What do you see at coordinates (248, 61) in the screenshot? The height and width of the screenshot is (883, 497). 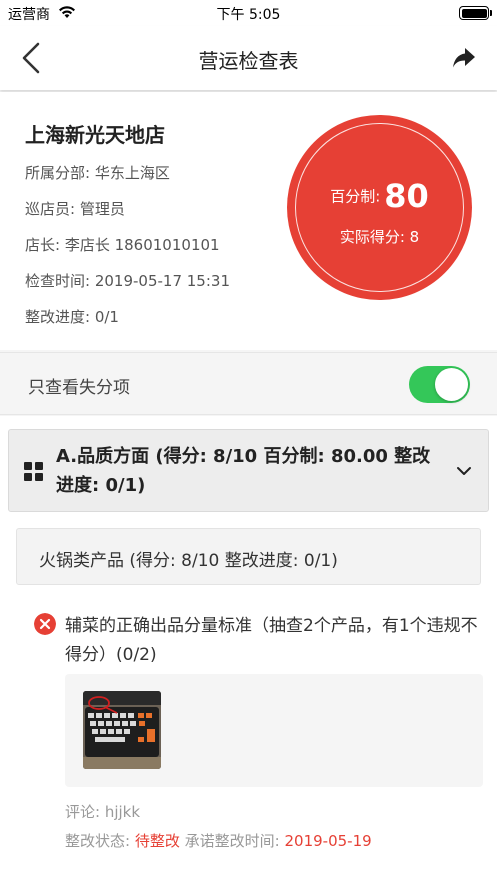 I see `page-title: 营运检查表` at bounding box center [248, 61].